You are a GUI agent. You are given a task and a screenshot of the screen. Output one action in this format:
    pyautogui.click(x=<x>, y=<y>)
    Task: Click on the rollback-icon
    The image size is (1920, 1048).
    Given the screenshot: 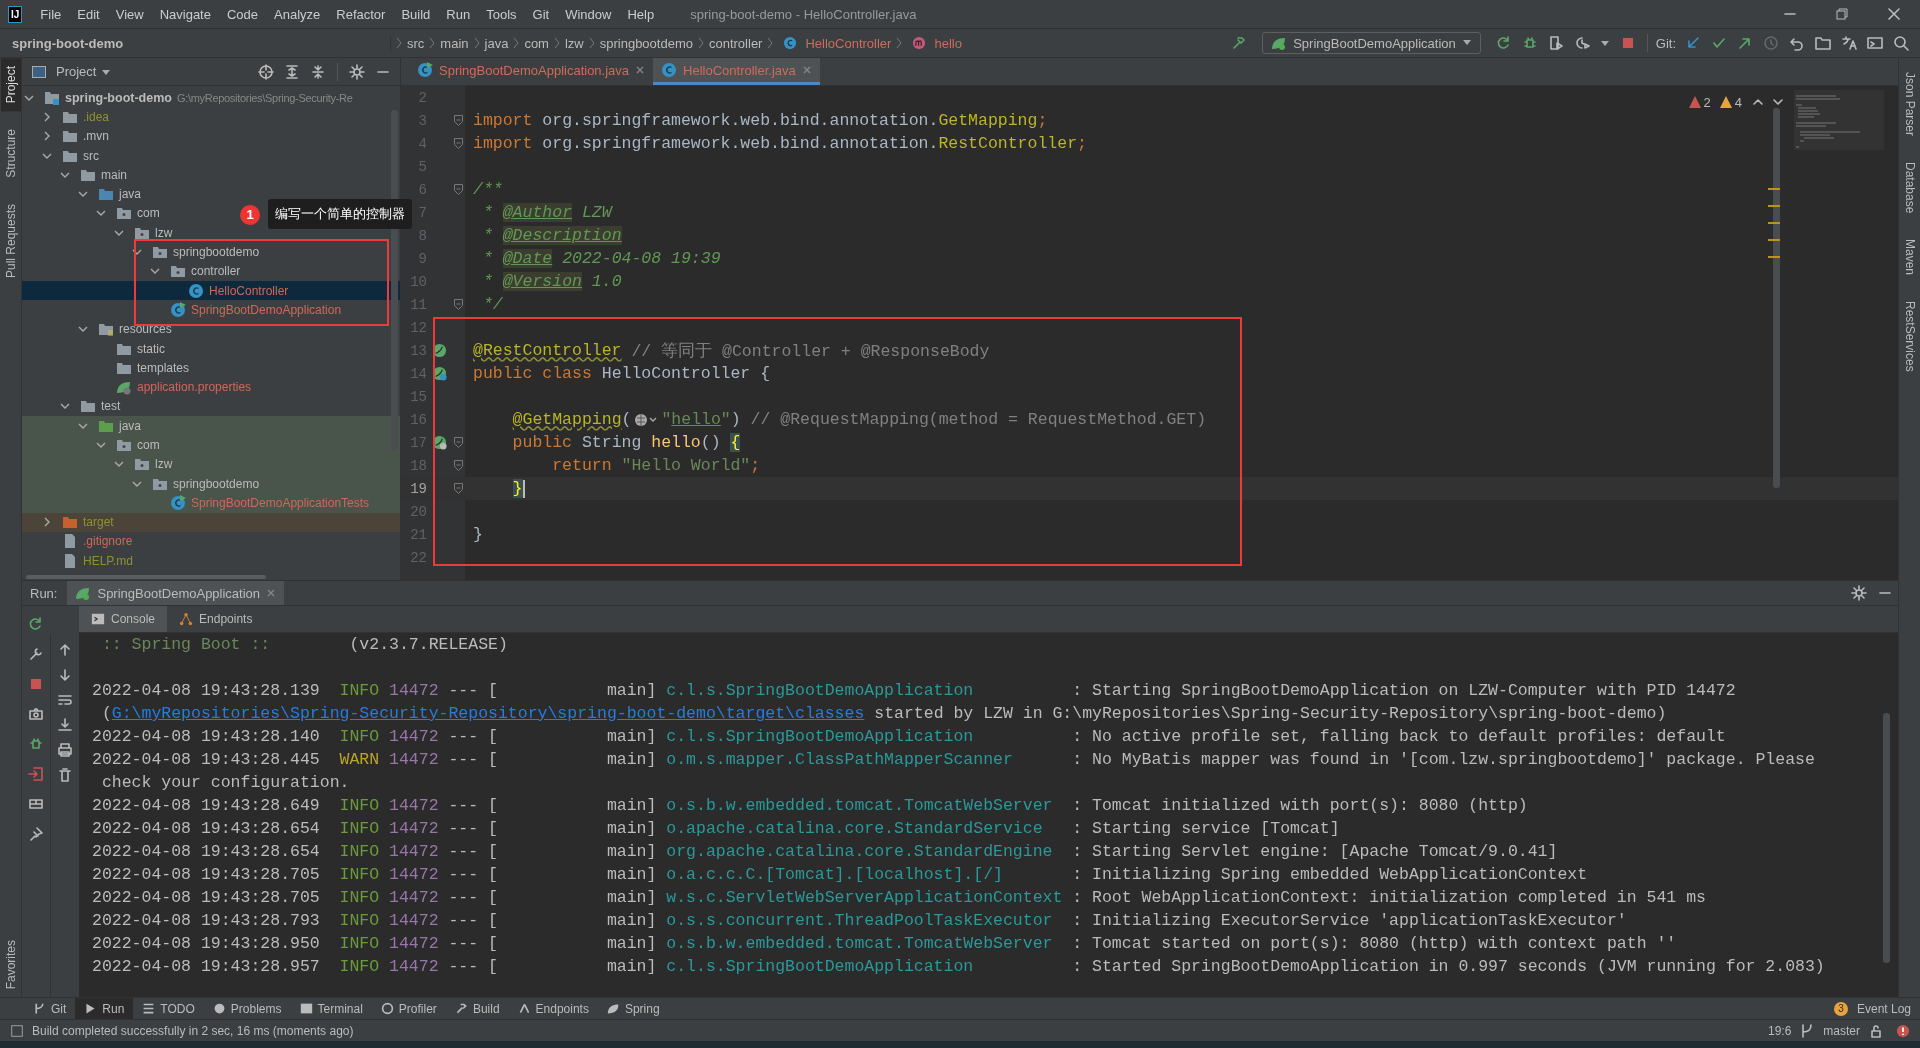 What is the action you would take?
    pyautogui.click(x=1797, y=43)
    